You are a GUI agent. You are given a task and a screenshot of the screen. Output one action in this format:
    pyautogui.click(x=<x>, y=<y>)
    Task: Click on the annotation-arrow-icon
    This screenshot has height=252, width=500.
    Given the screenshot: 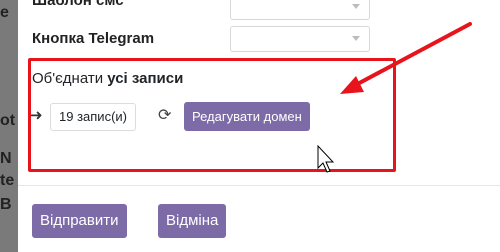 What is the action you would take?
    pyautogui.click(x=406, y=58)
    